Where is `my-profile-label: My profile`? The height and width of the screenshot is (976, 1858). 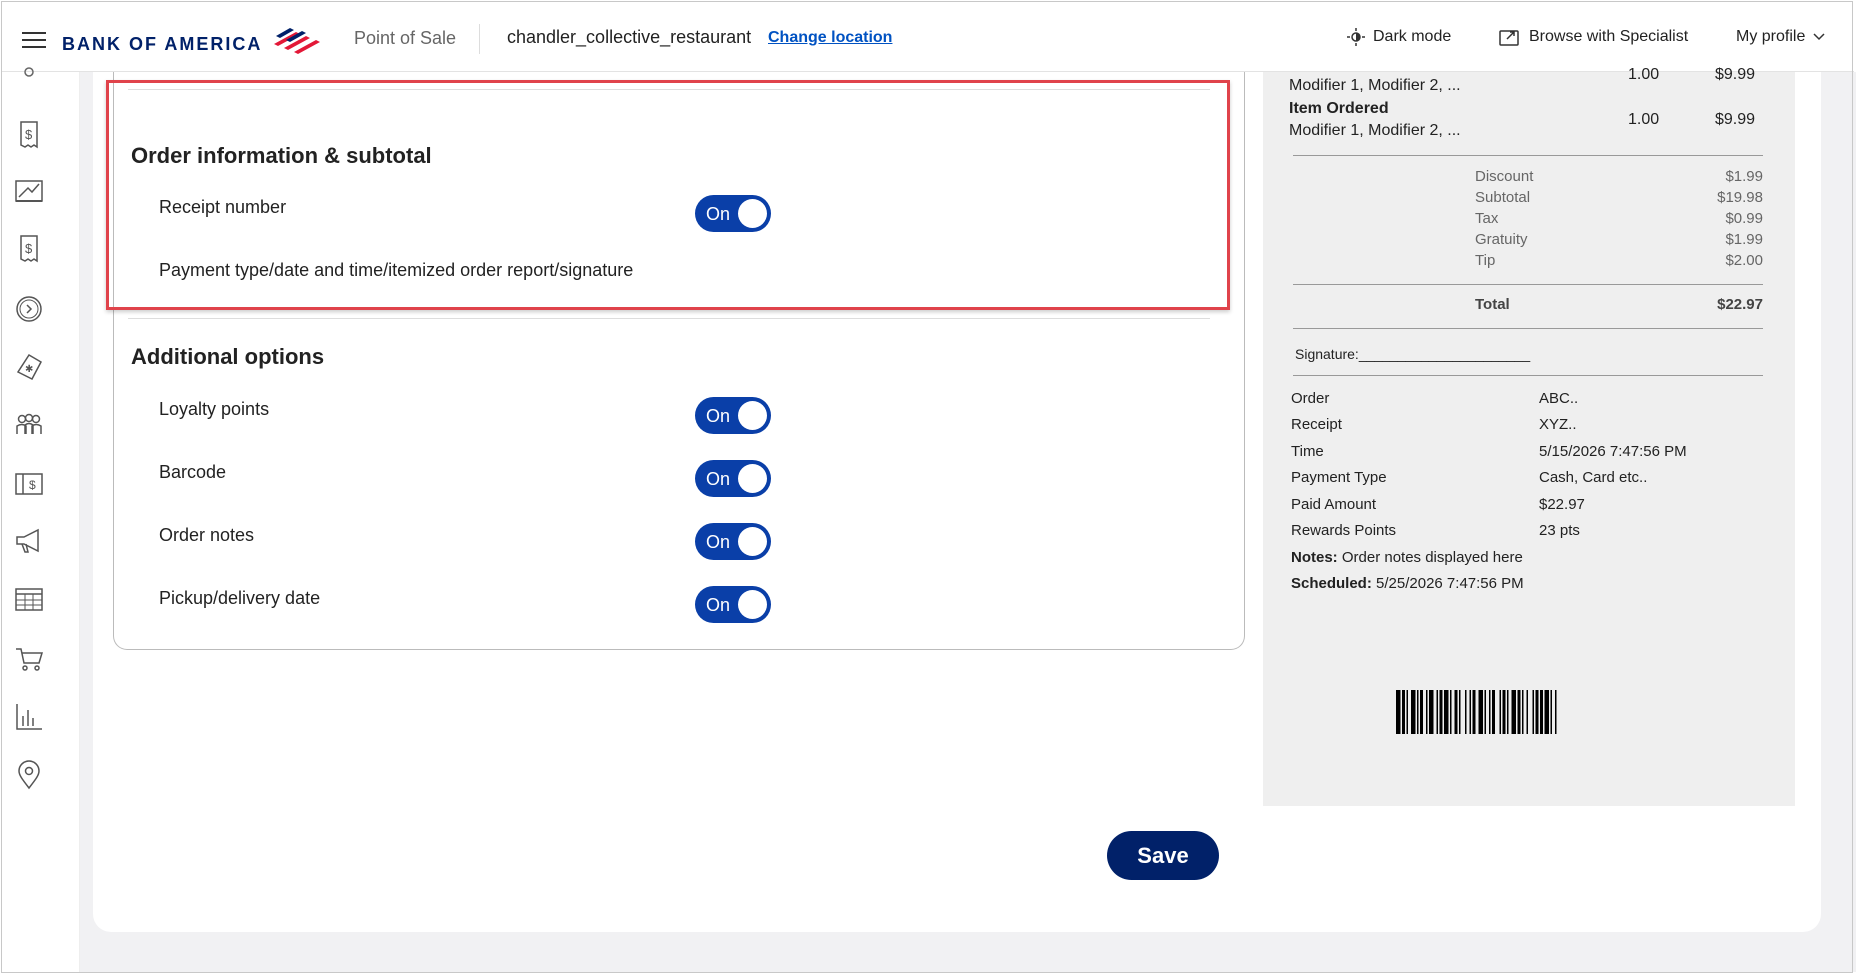
my-profile-label: My profile is located at coordinates (1771, 36).